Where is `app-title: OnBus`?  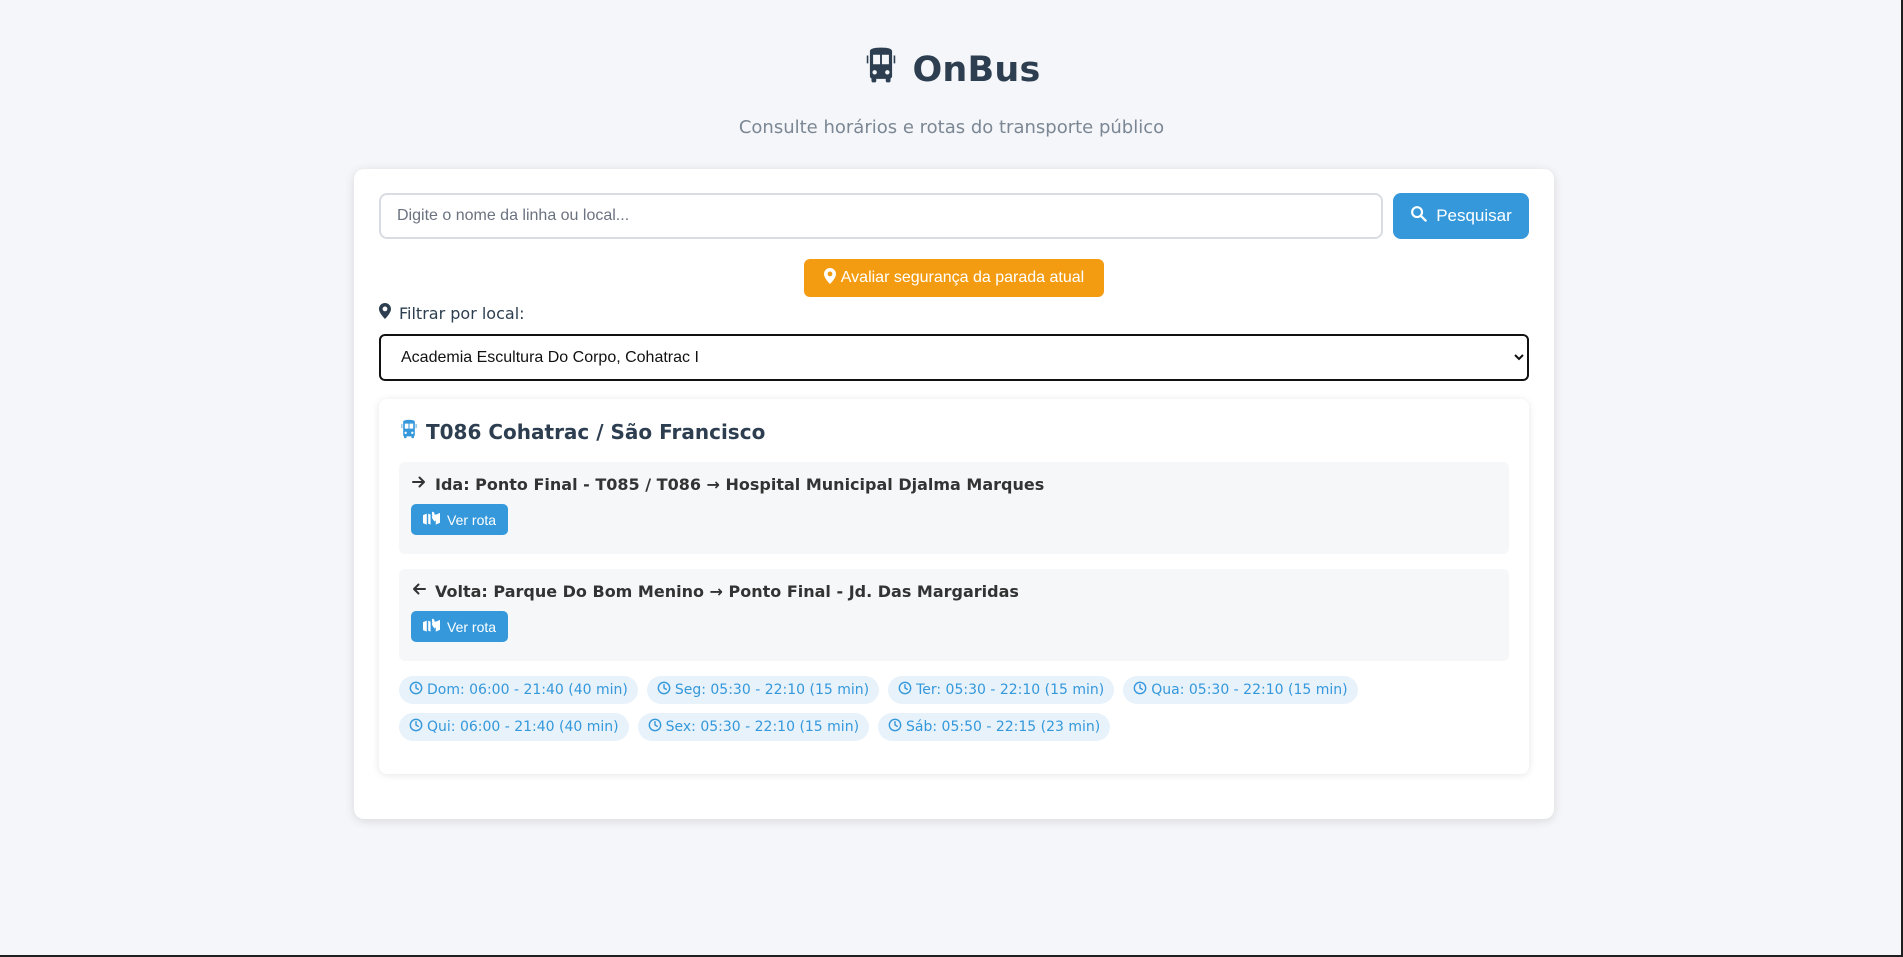
app-title: OnBus is located at coordinates (951, 69).